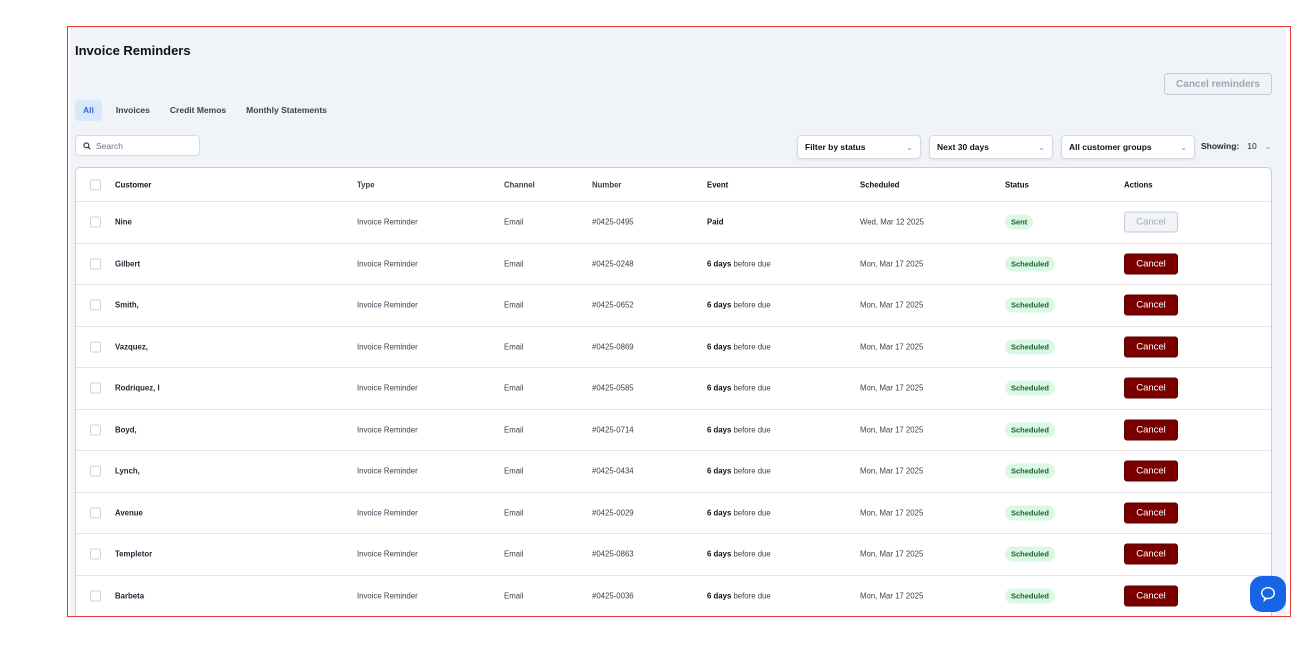 Image resolution: width=1307 pixels, height=655 pixels. I want to click on event-bold: Paid, so click(715, 222).